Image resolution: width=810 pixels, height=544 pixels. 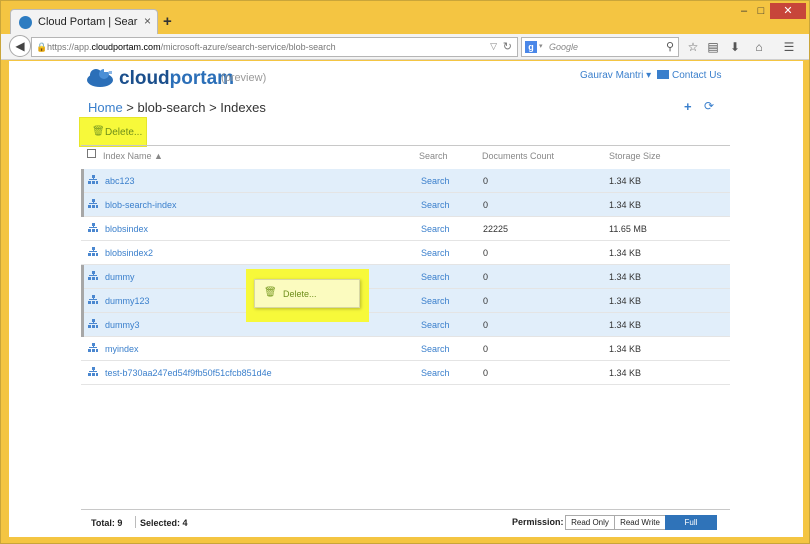 What do you see at coordinates (141, 205) in the screenshot?
I see `index-name-link: blob-search-index` at bounding box center [141, 205].